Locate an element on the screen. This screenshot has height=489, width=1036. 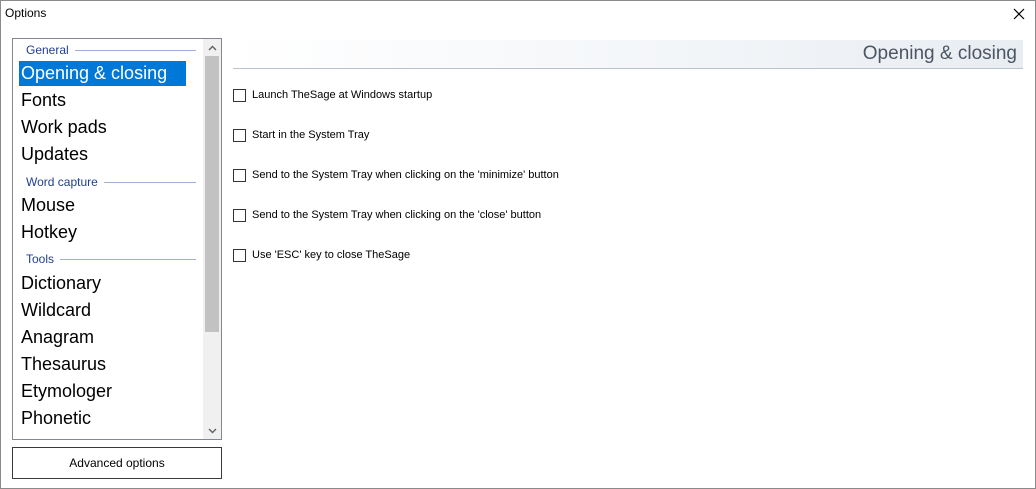
section-header: Opening & closing is located at coordinates (628, 54).